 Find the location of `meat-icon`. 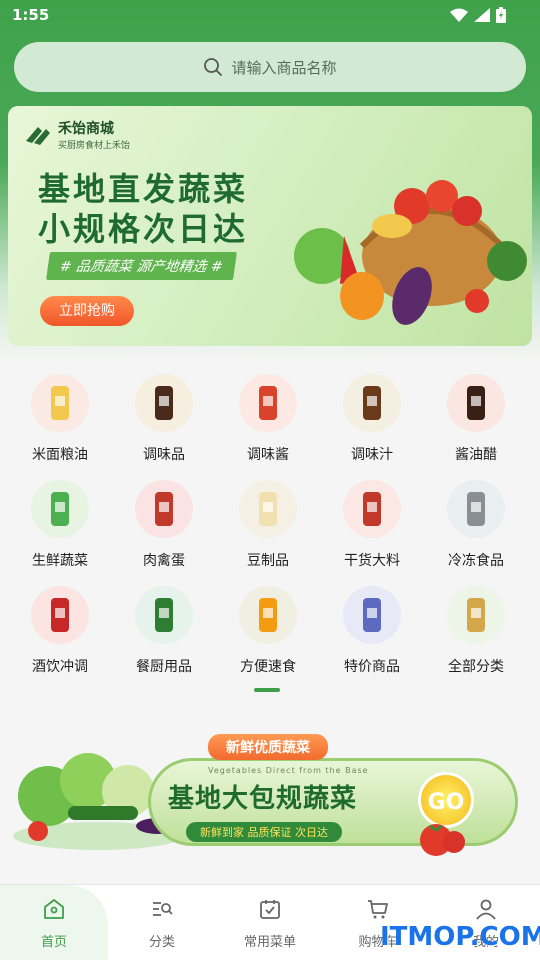

meat-icon is located at coordinates (164, 509).